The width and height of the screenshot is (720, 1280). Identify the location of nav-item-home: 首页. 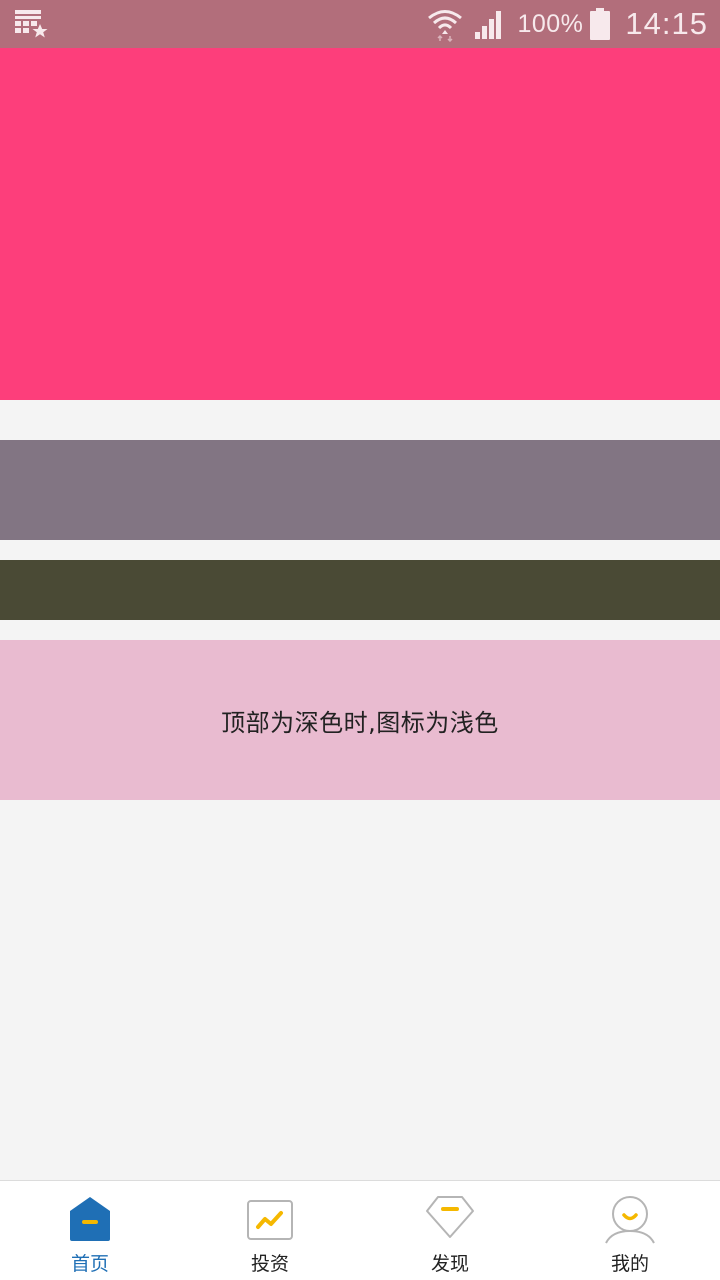
(90, 1230).